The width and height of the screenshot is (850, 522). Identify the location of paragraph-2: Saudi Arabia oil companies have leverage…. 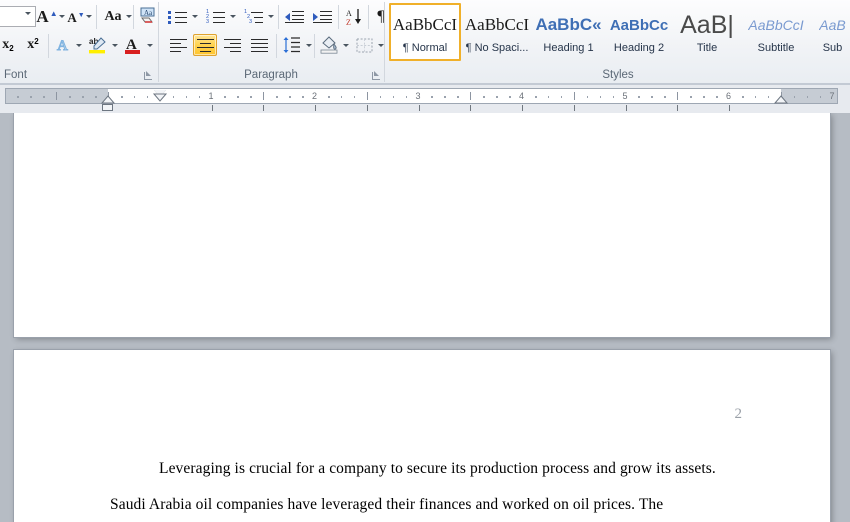
(386, 505).